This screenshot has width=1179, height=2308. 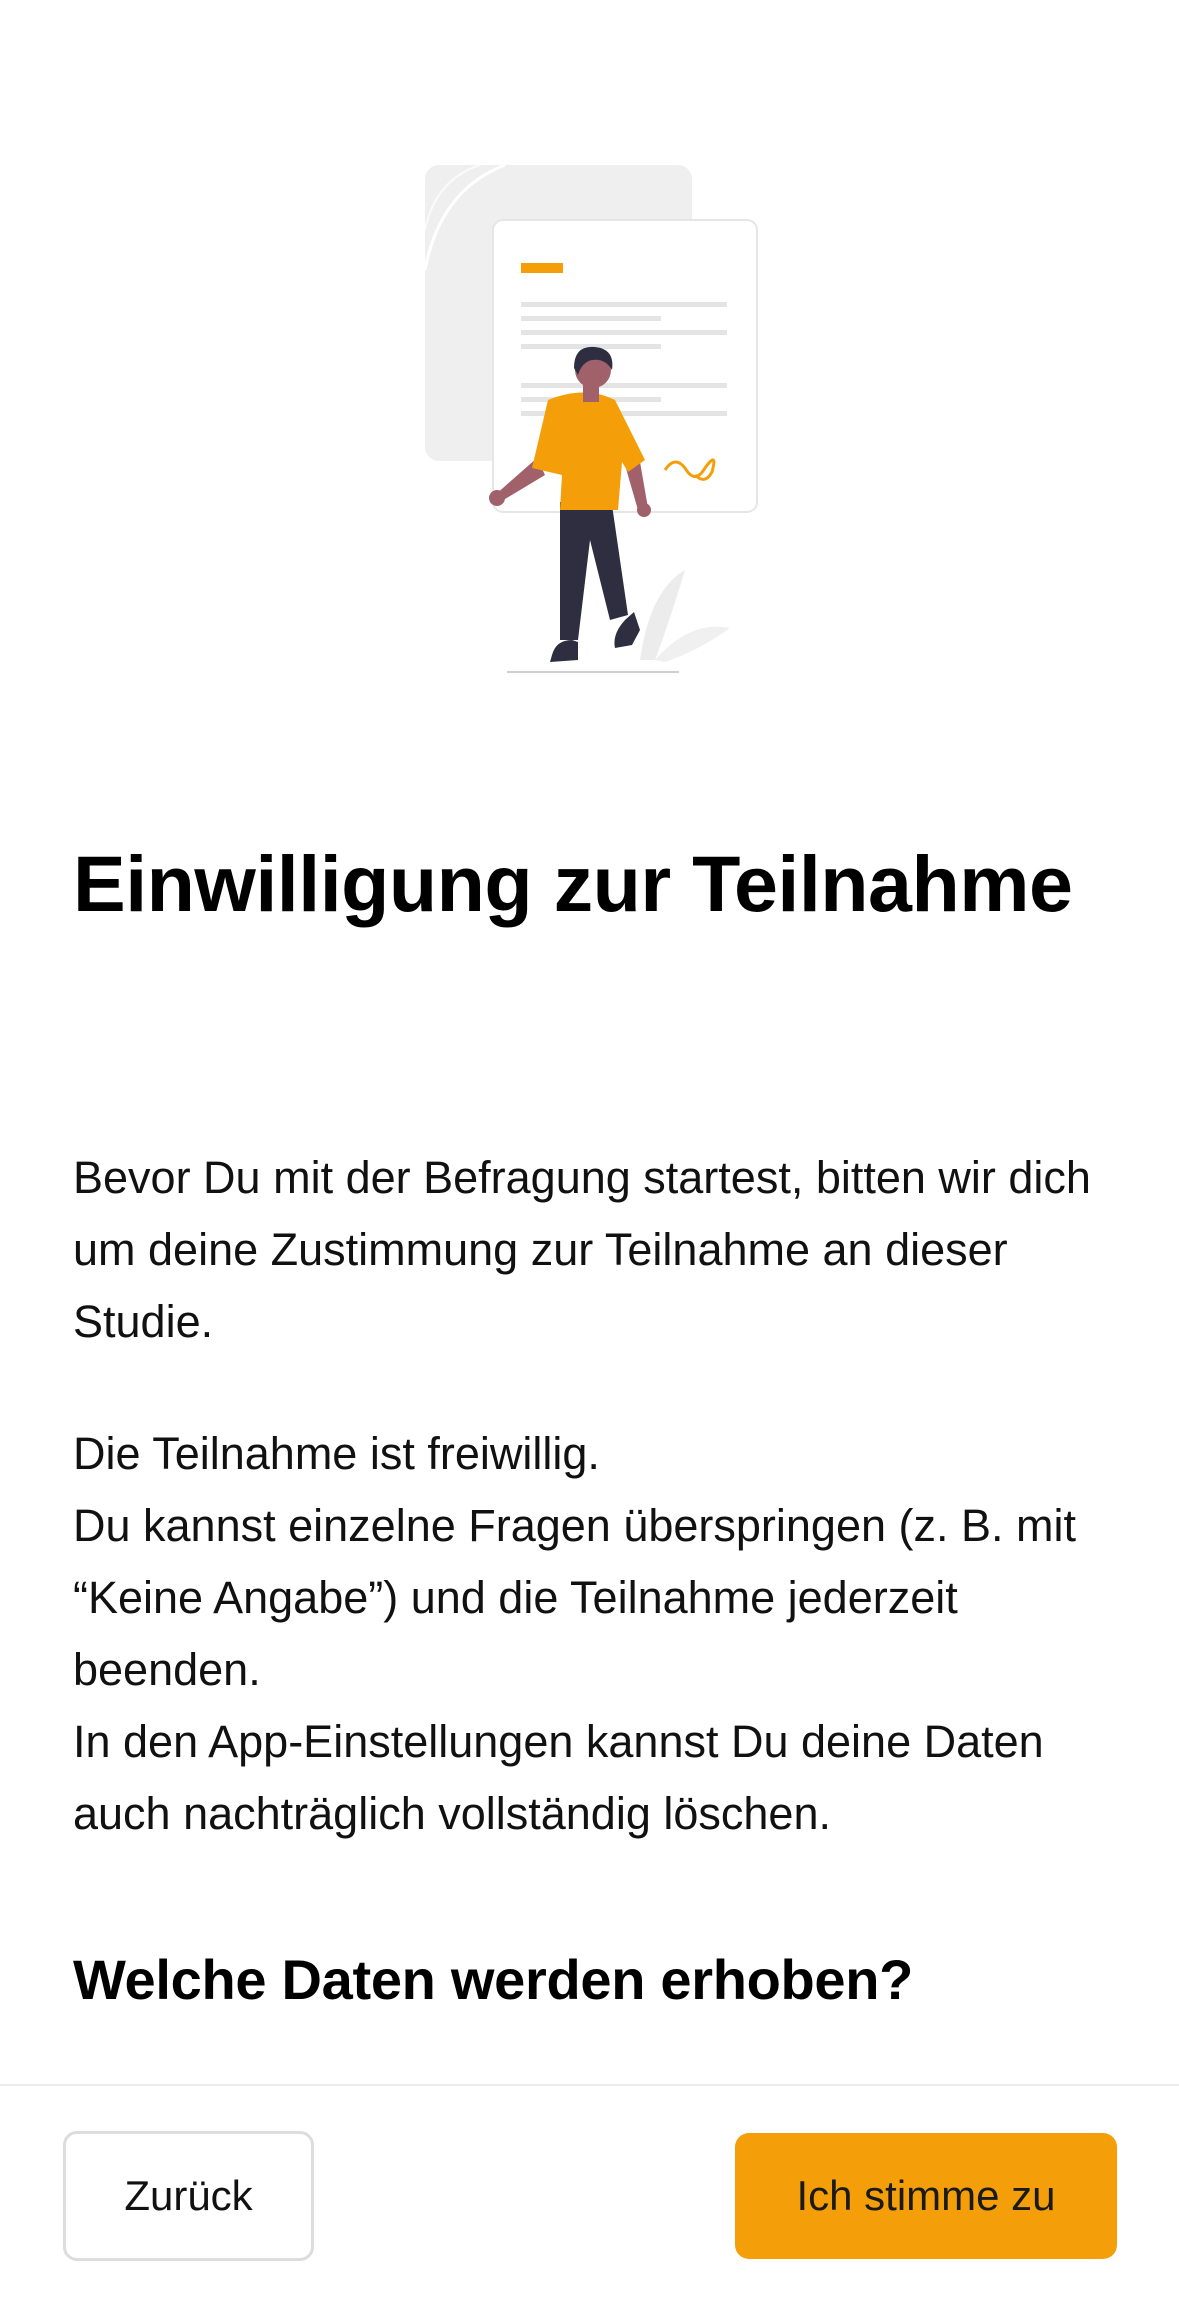 I want to click on back-button: Zurück, so click(x=188, y=2196).